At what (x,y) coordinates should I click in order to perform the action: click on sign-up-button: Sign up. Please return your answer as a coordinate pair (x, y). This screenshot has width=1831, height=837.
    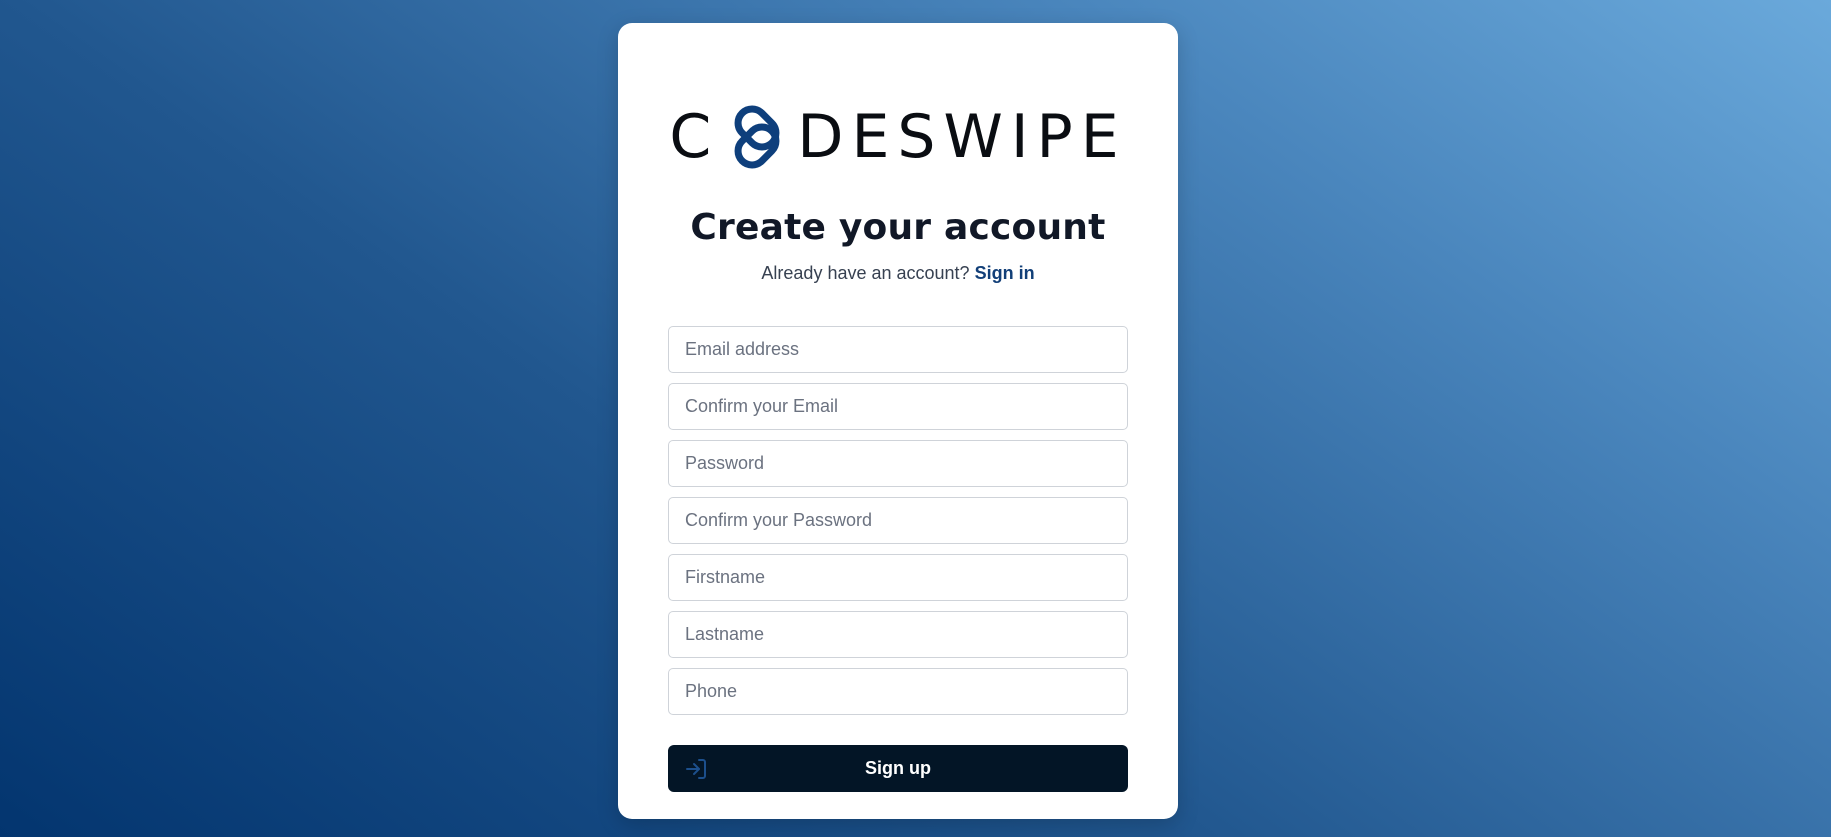
    Looking at the image, I should click on (898, 768).